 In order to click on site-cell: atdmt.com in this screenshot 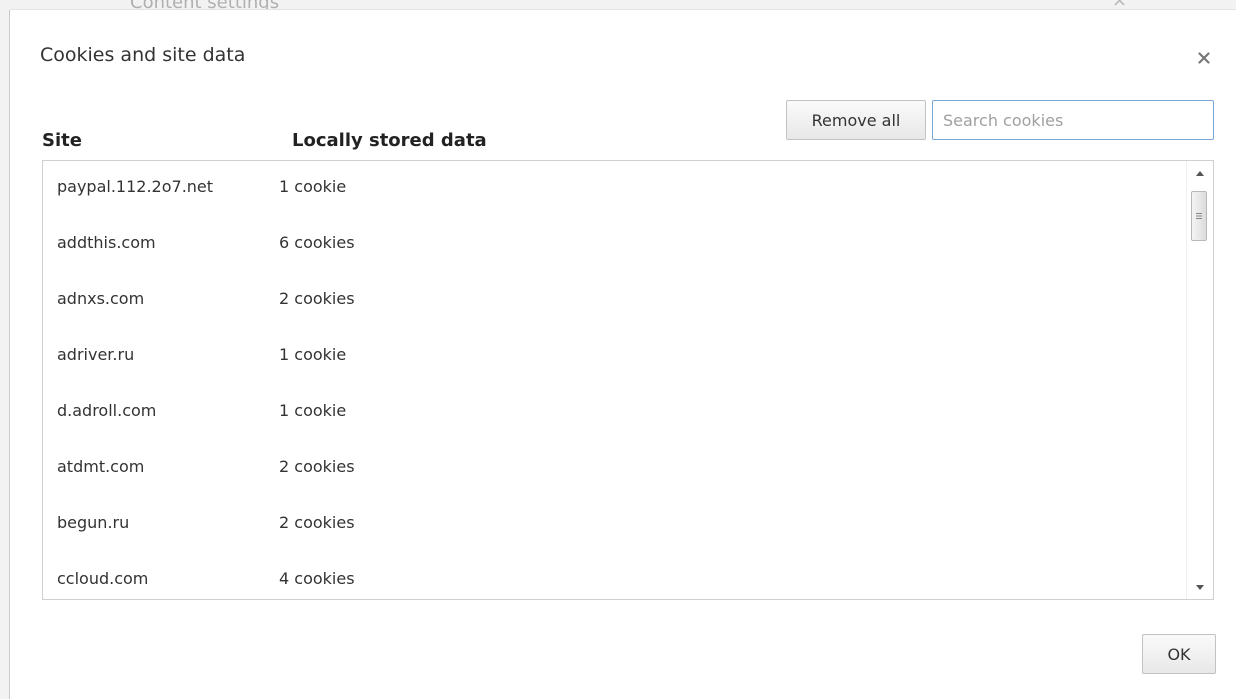, I will do `click(101, 466)`.